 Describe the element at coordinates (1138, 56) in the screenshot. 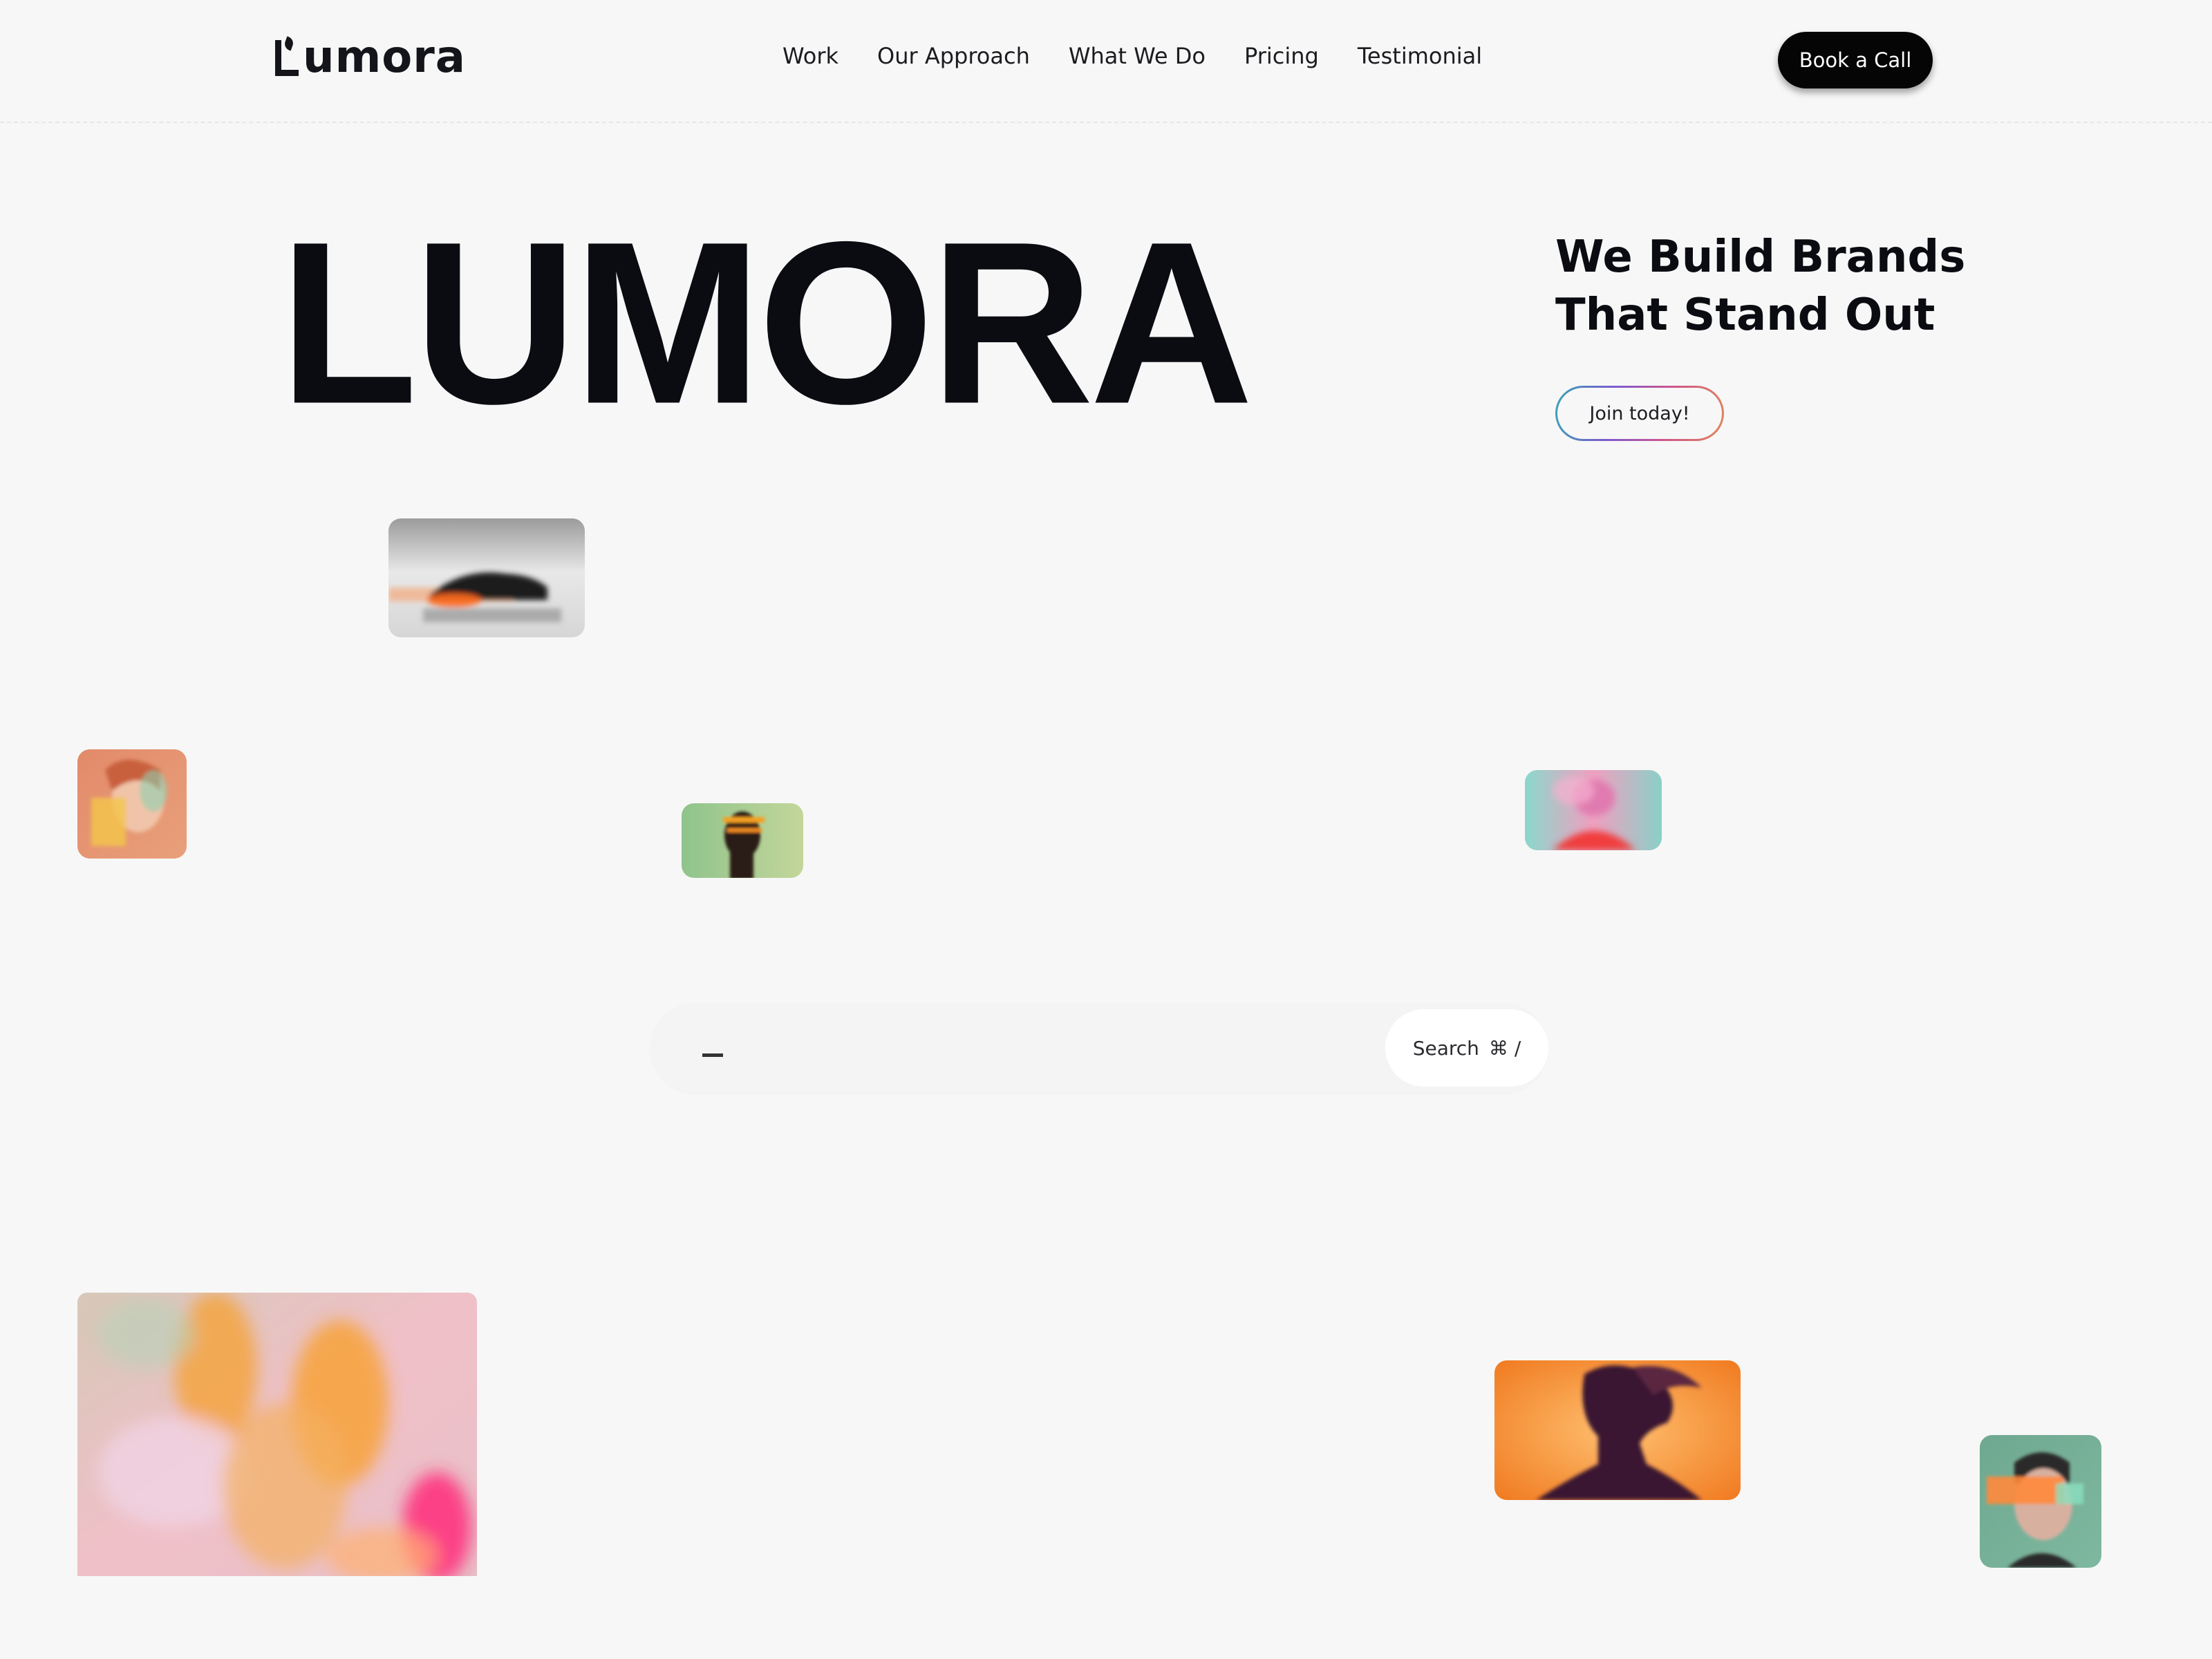

I see `nav-item-what-we-do: What We Do` at that location.